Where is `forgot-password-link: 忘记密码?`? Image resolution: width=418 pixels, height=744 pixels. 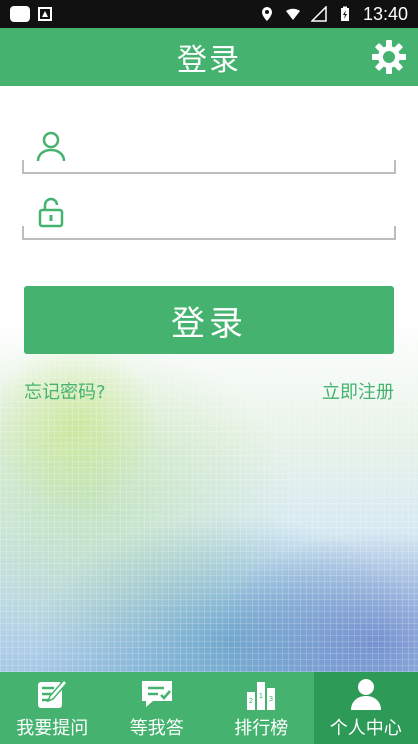
forgot-password-link: 忘记密码? is located at coordinates (65, 391).